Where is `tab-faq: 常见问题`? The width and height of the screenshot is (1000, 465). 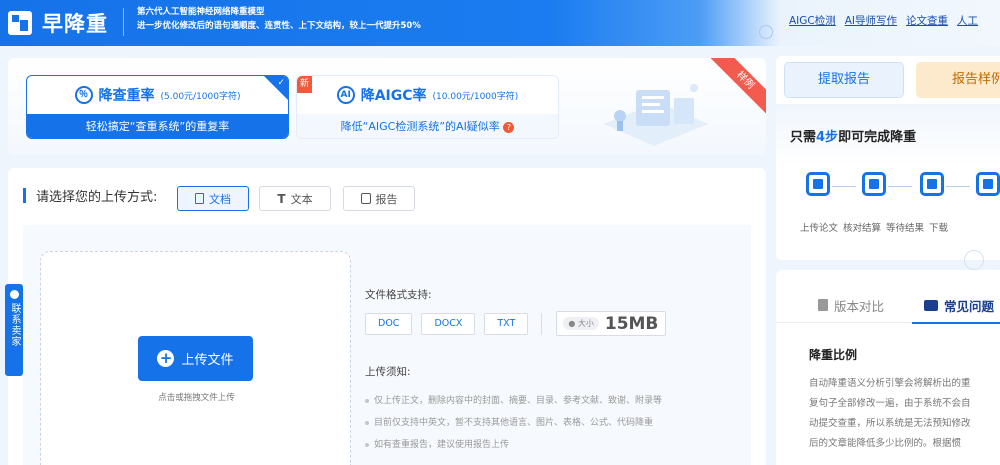 tab-faq: 常见问题 is located at coordinates (955, 305).